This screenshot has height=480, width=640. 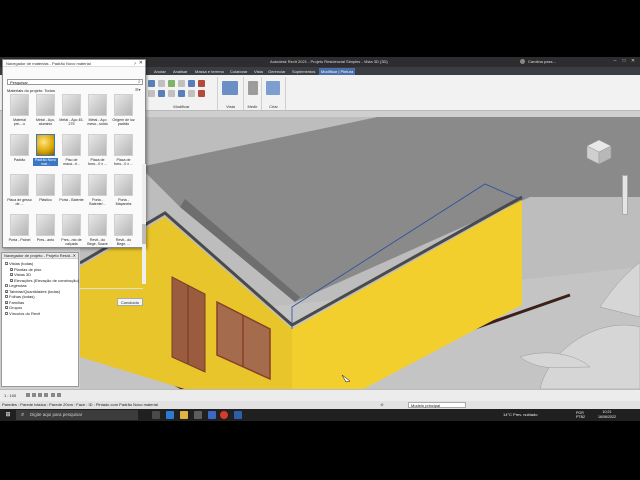 What do you see at coordinates (123, 114) in the screenshot?
I see `material-swatch: Origem de luz padrão` at bounding box center [123, 114].